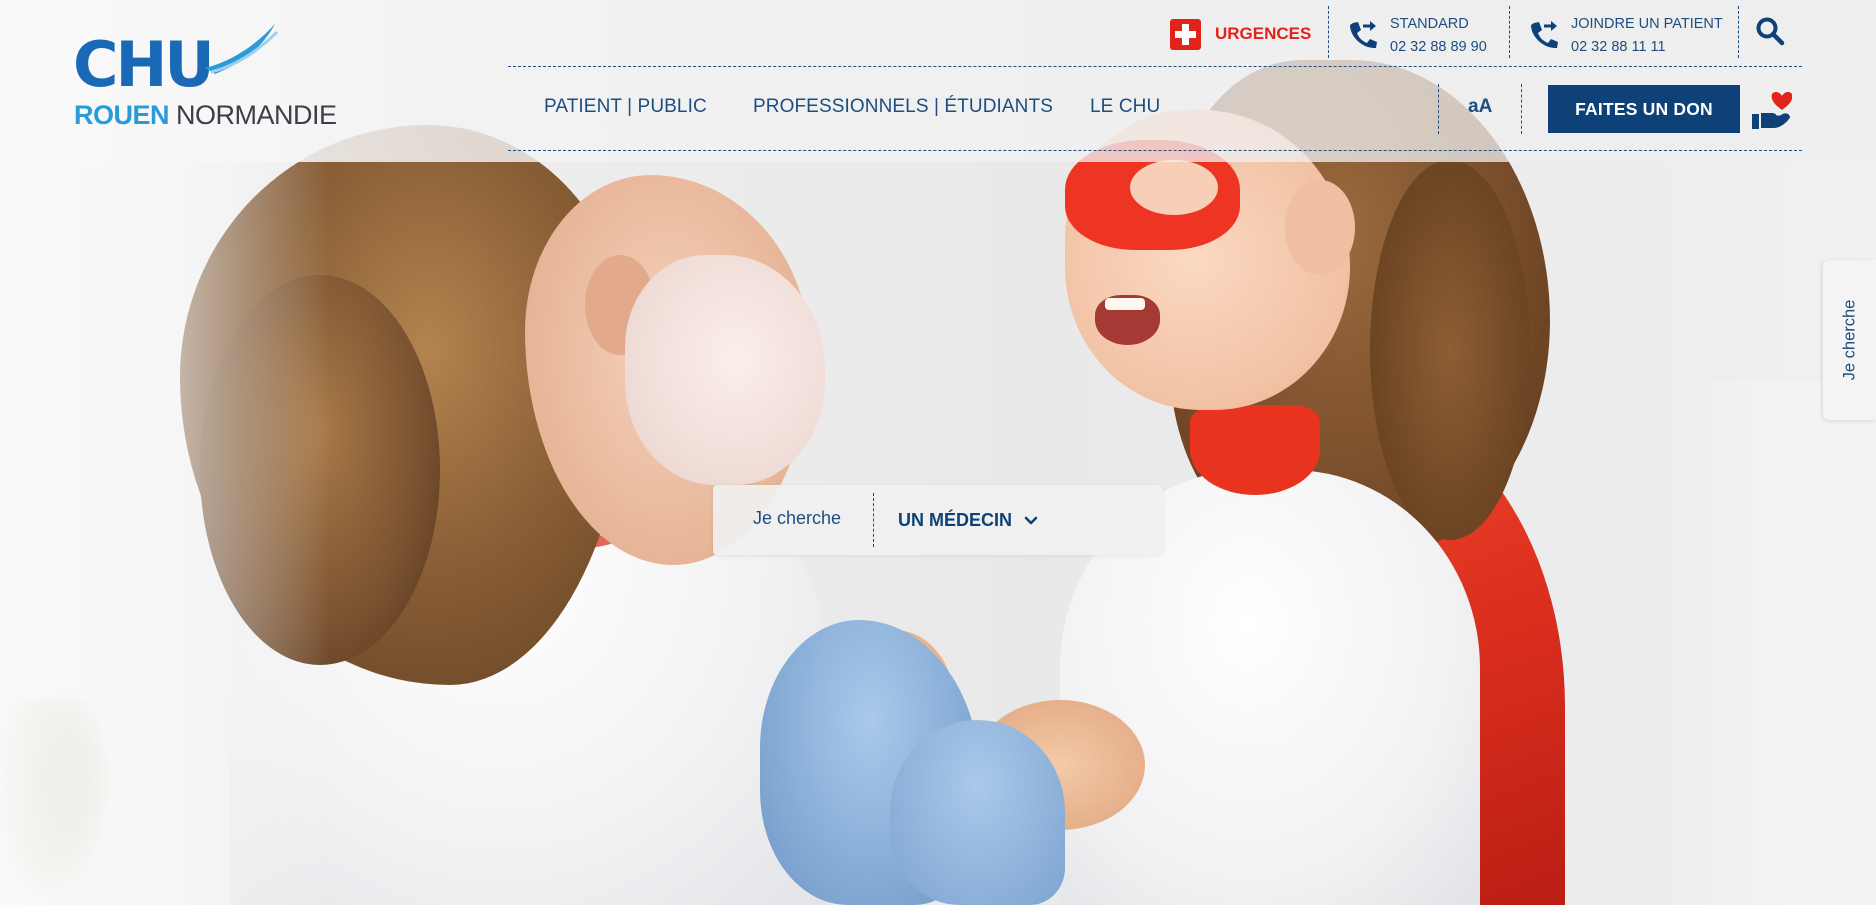 The height and width of the screenshot is (905, 1876). What do you see at coordinates (977, 812) in the screenshot?
I see `doctor-glove` at bounding box center [977, 812].